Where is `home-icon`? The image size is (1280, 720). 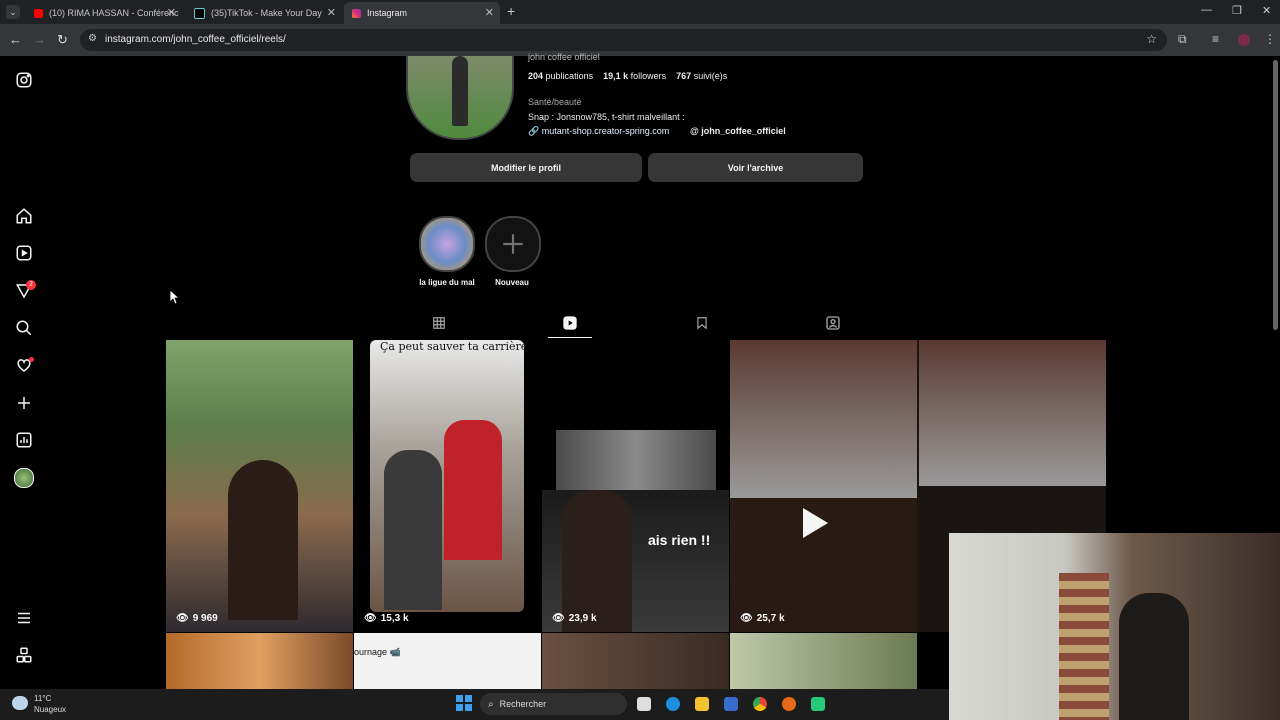 home-icon is located at coordinates (24, 216).